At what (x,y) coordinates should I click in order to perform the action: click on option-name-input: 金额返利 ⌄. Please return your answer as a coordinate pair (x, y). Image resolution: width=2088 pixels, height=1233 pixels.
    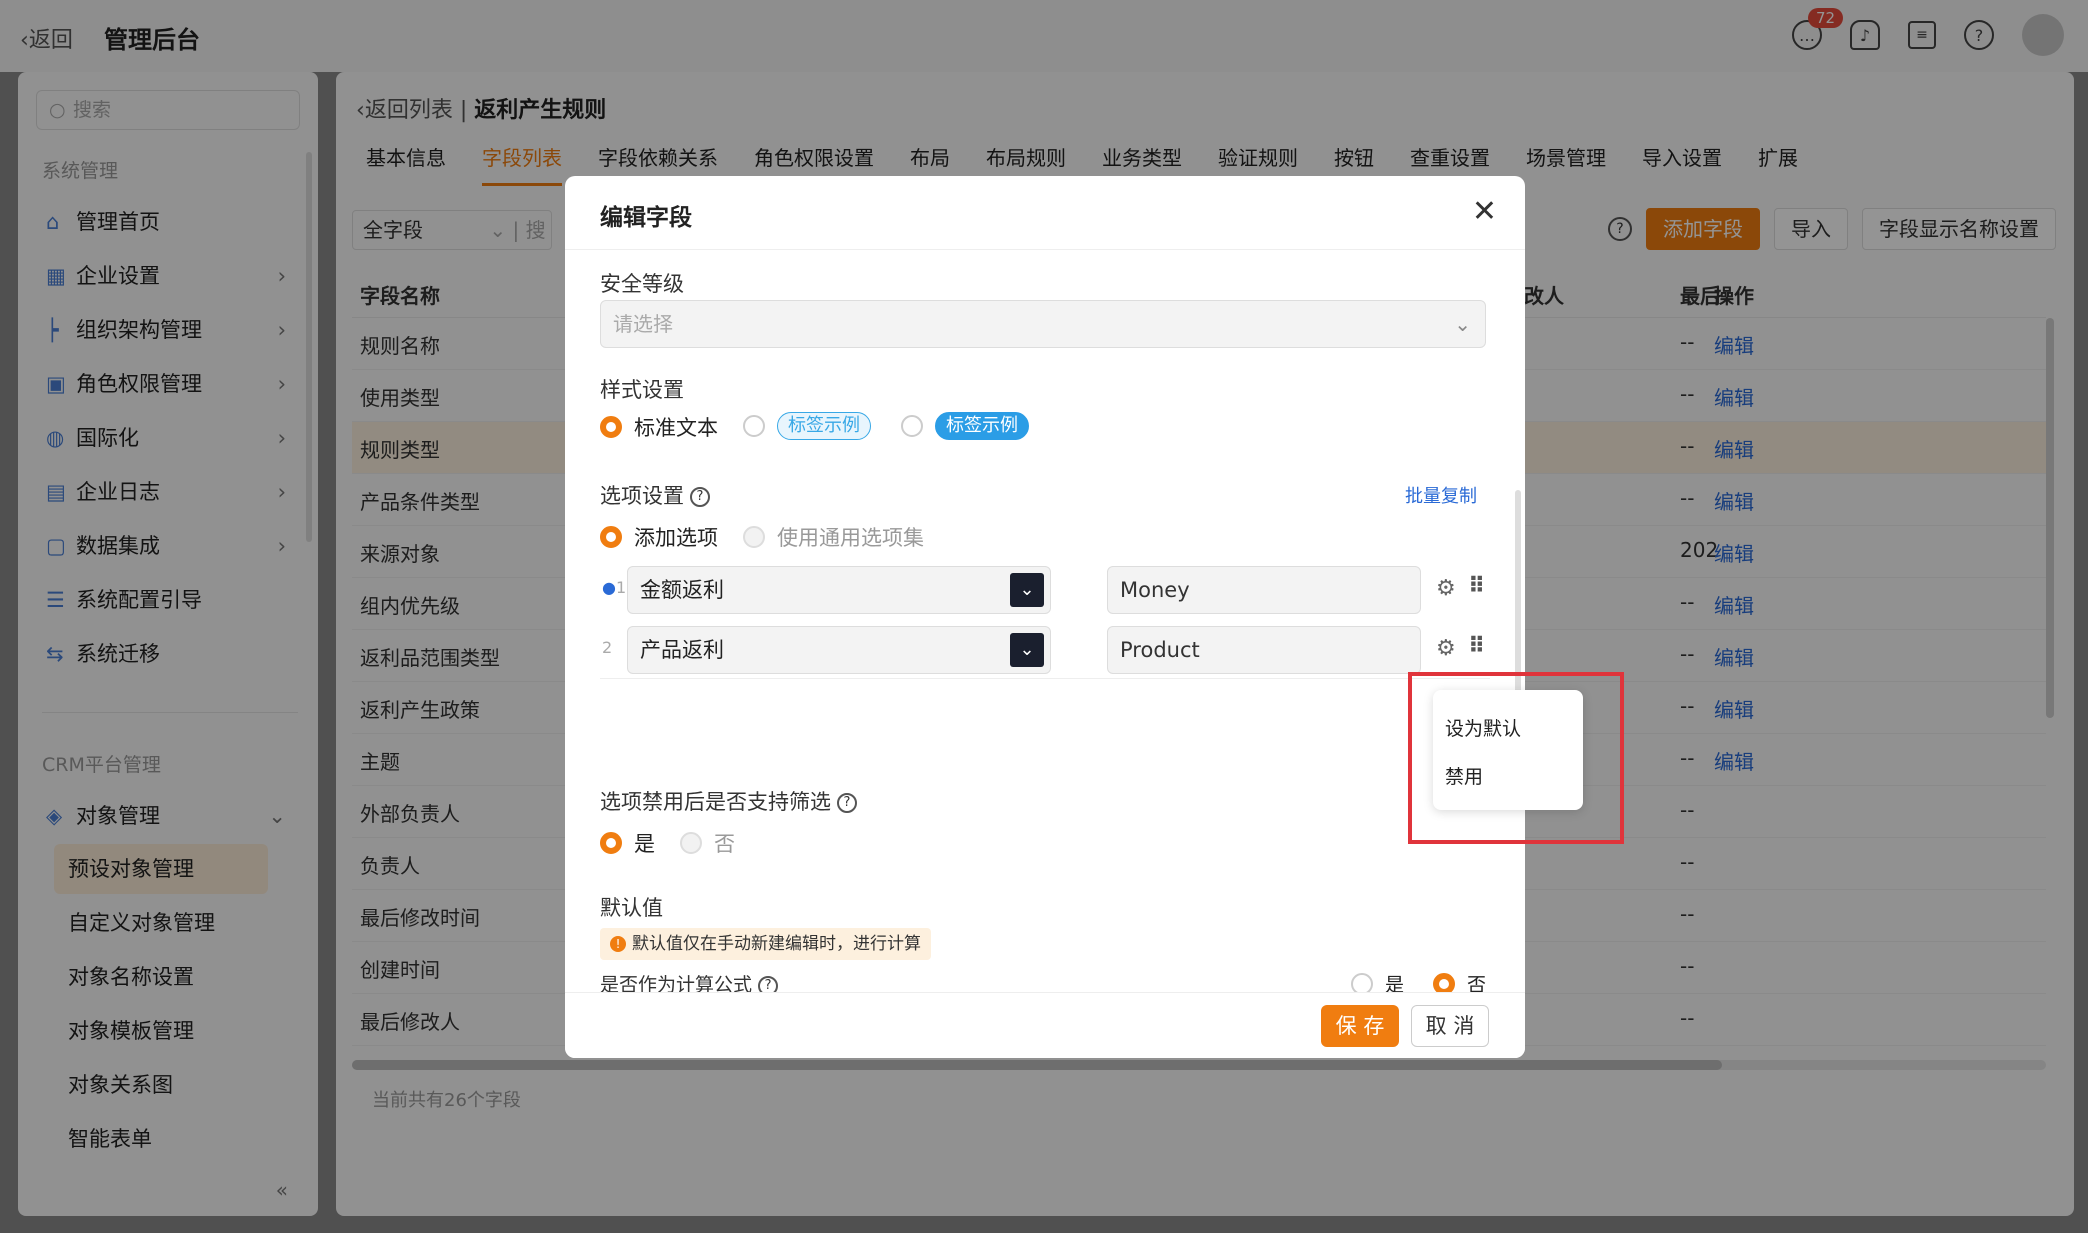
    Looking at the image, I should click on (839, 590).